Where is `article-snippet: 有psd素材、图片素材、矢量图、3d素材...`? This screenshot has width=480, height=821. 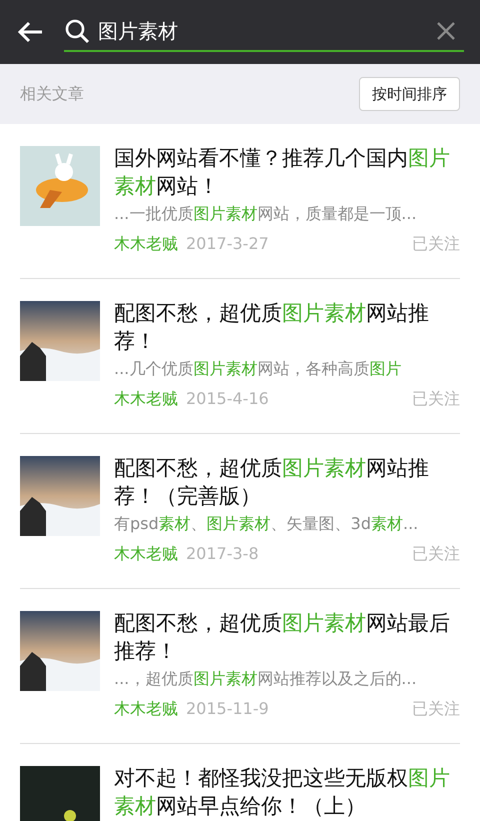 article-snippet: 有psd素材、图片素材、矢量图、3d素材... is located at coordinates (267, 524).